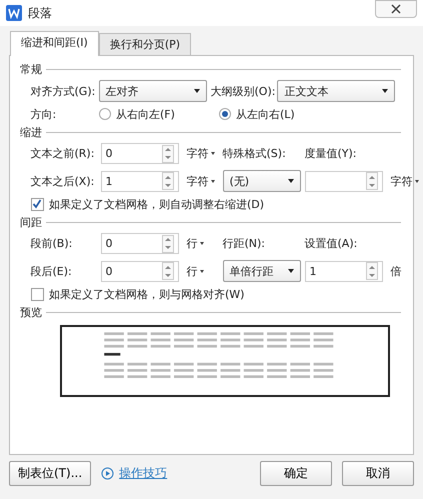 This screenshot has height=499, width=423. What do you see at coordinates (378, 473) in the screenshot?
I see `cancel-button: 取消` at bounding box center [378, 473].